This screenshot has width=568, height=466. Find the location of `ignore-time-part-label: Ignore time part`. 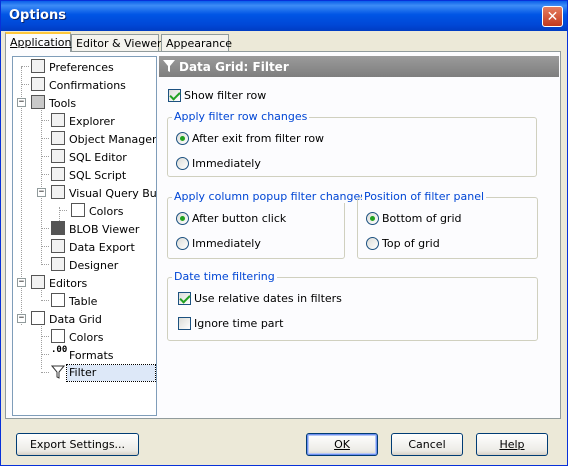

ignore-time-part-label: Ignore time part is located at coordinates (239, 323).